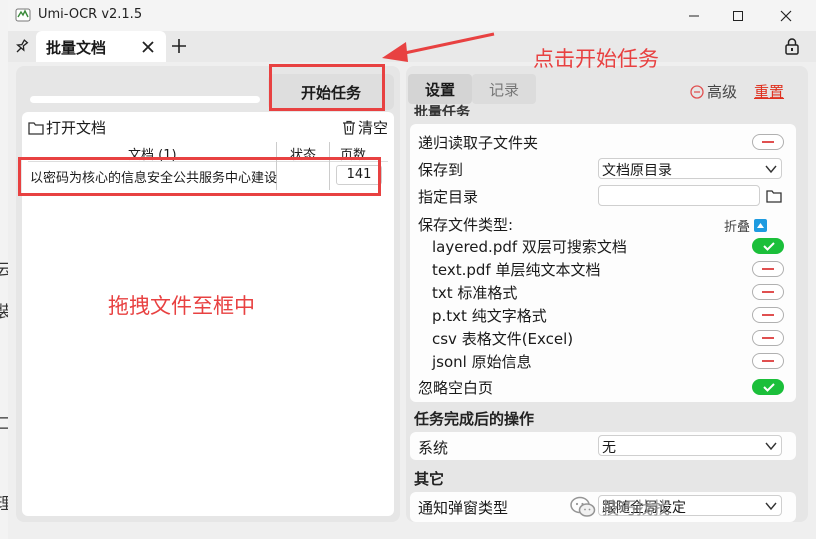 The image size is (816, 539). What do you see at coordinates (441, 170) in the screenshot?
I see `save-to-label: 保存到` at bounding box center [441, 170].